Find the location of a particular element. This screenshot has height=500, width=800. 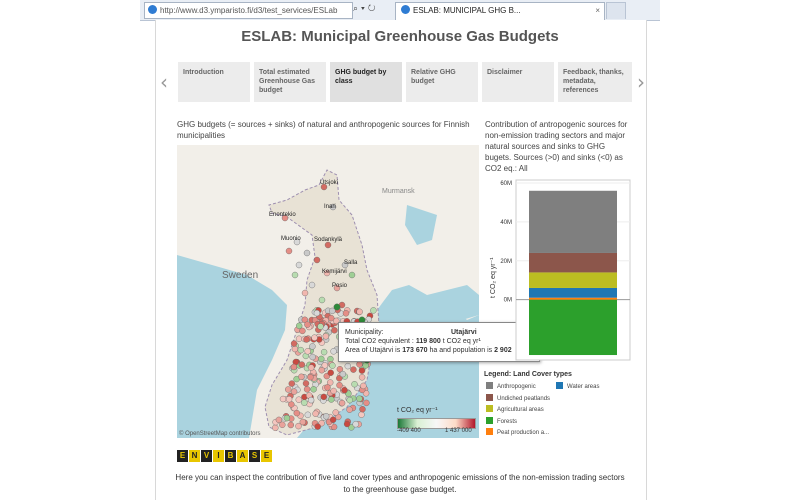

refresh-icon: ↻ is located at coordinates (373, 8).